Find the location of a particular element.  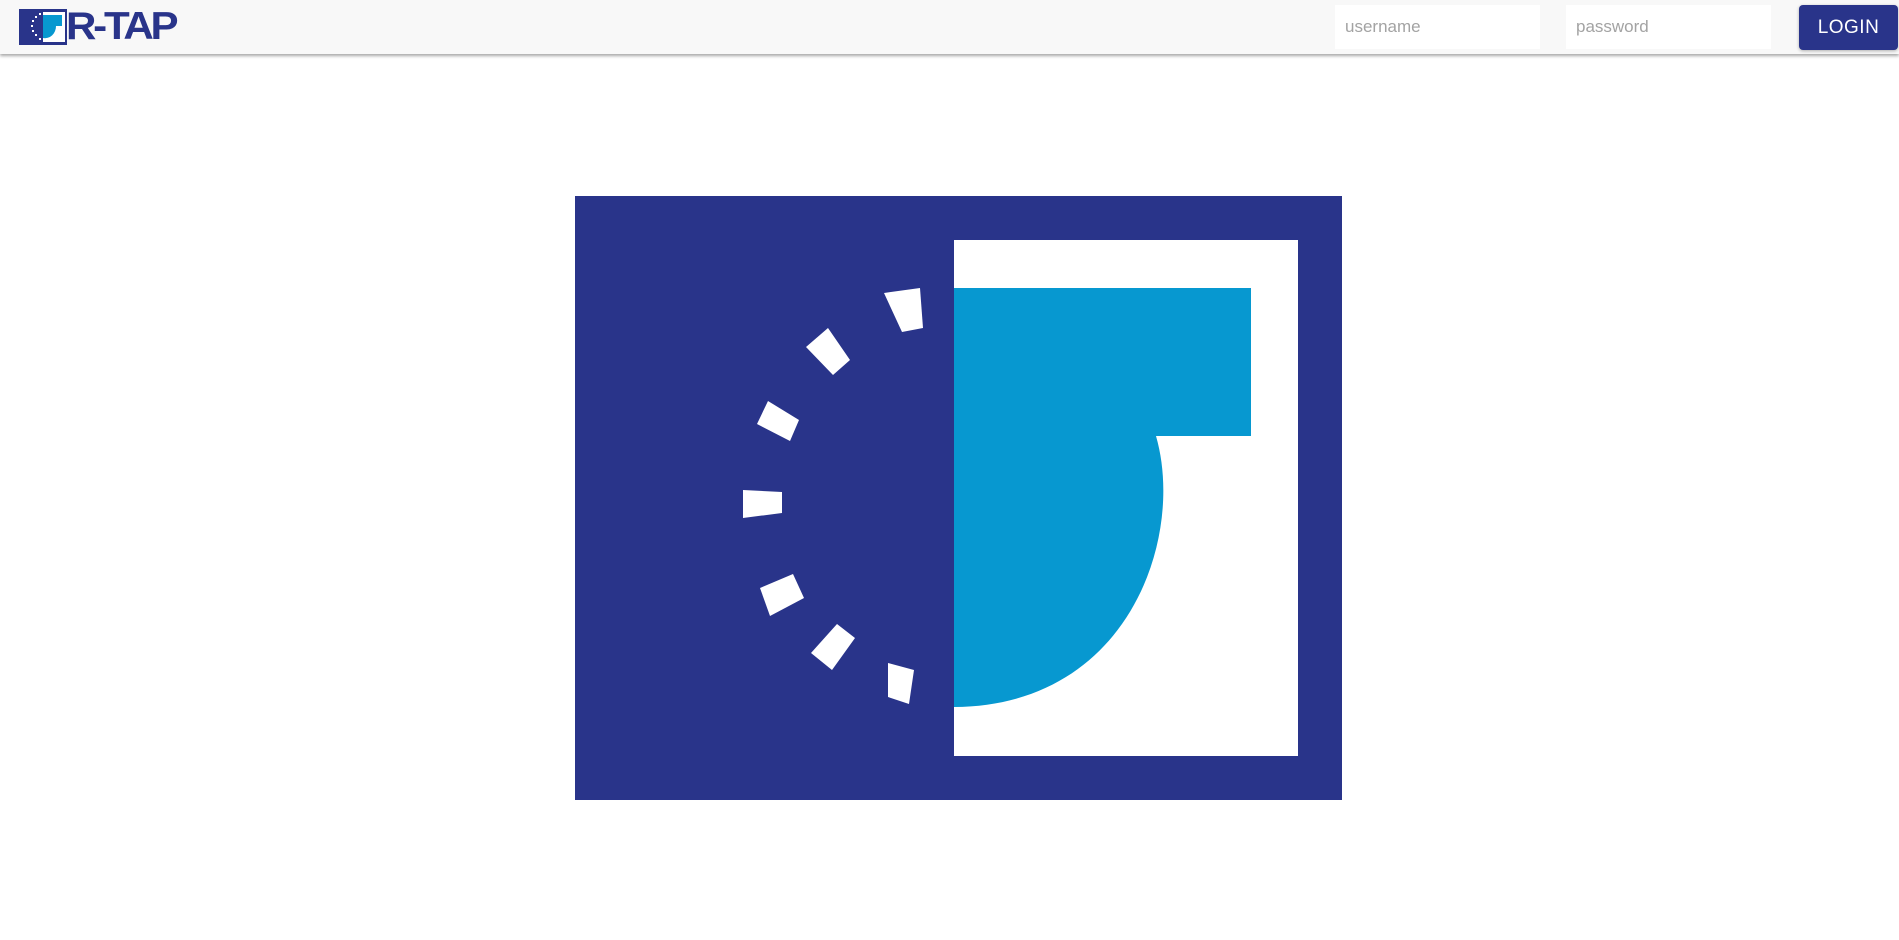

top-navbar: R-TAP LOGIN is located at coordinates (949, 27).